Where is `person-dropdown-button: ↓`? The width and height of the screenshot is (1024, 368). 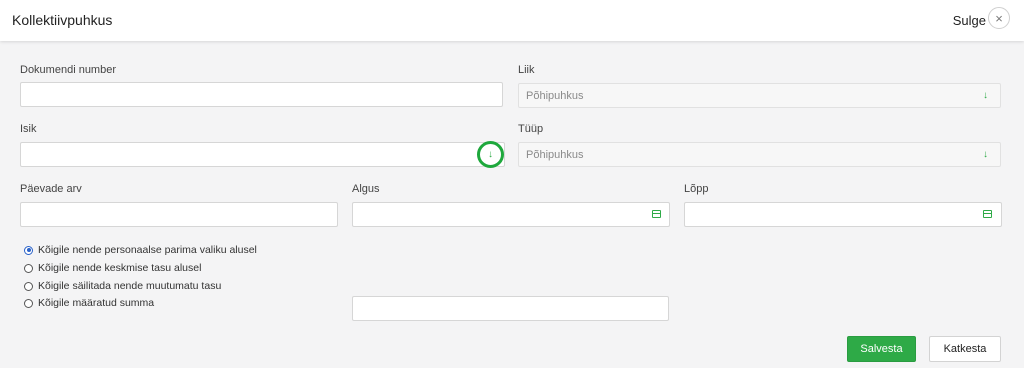 person-dropdown-button: ↓ is located at coordinates (490, 154).